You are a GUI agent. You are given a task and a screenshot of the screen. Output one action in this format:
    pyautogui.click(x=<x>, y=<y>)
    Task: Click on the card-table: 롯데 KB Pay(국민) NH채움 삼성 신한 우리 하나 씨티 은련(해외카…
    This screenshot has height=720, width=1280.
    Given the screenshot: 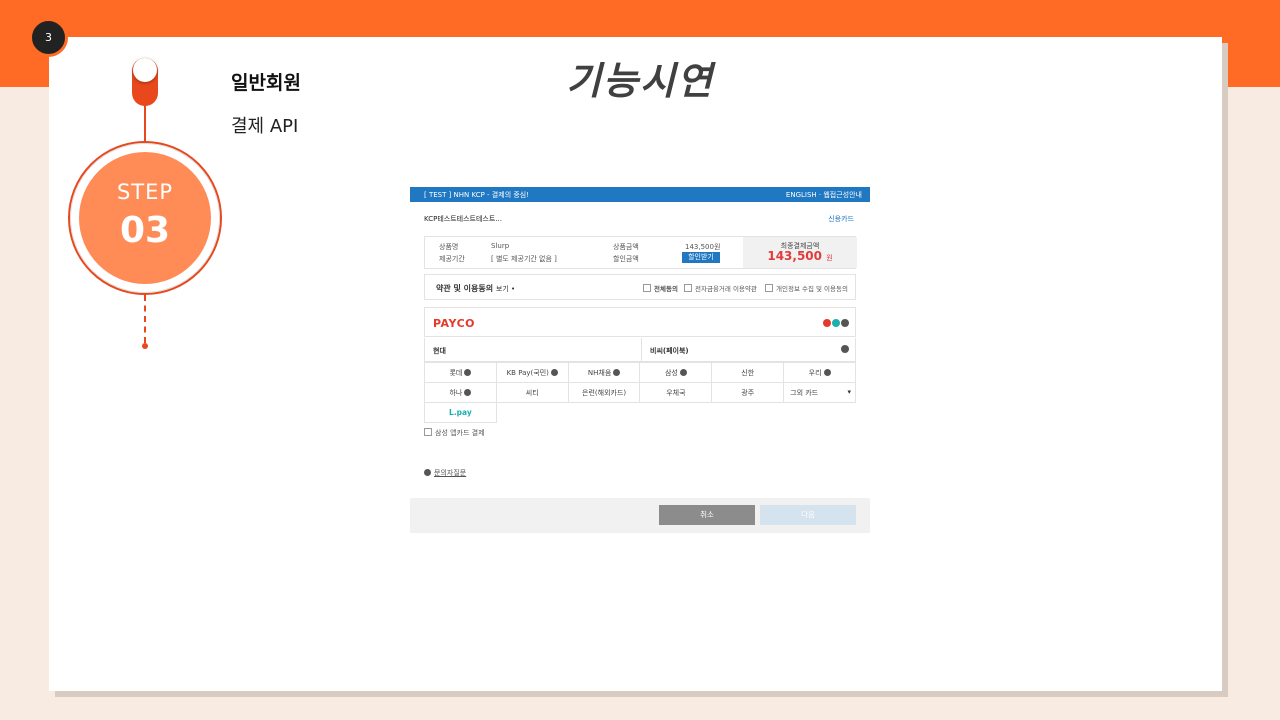 What is the action you would take?
    pyautogui.click(x=640, y=392)
    